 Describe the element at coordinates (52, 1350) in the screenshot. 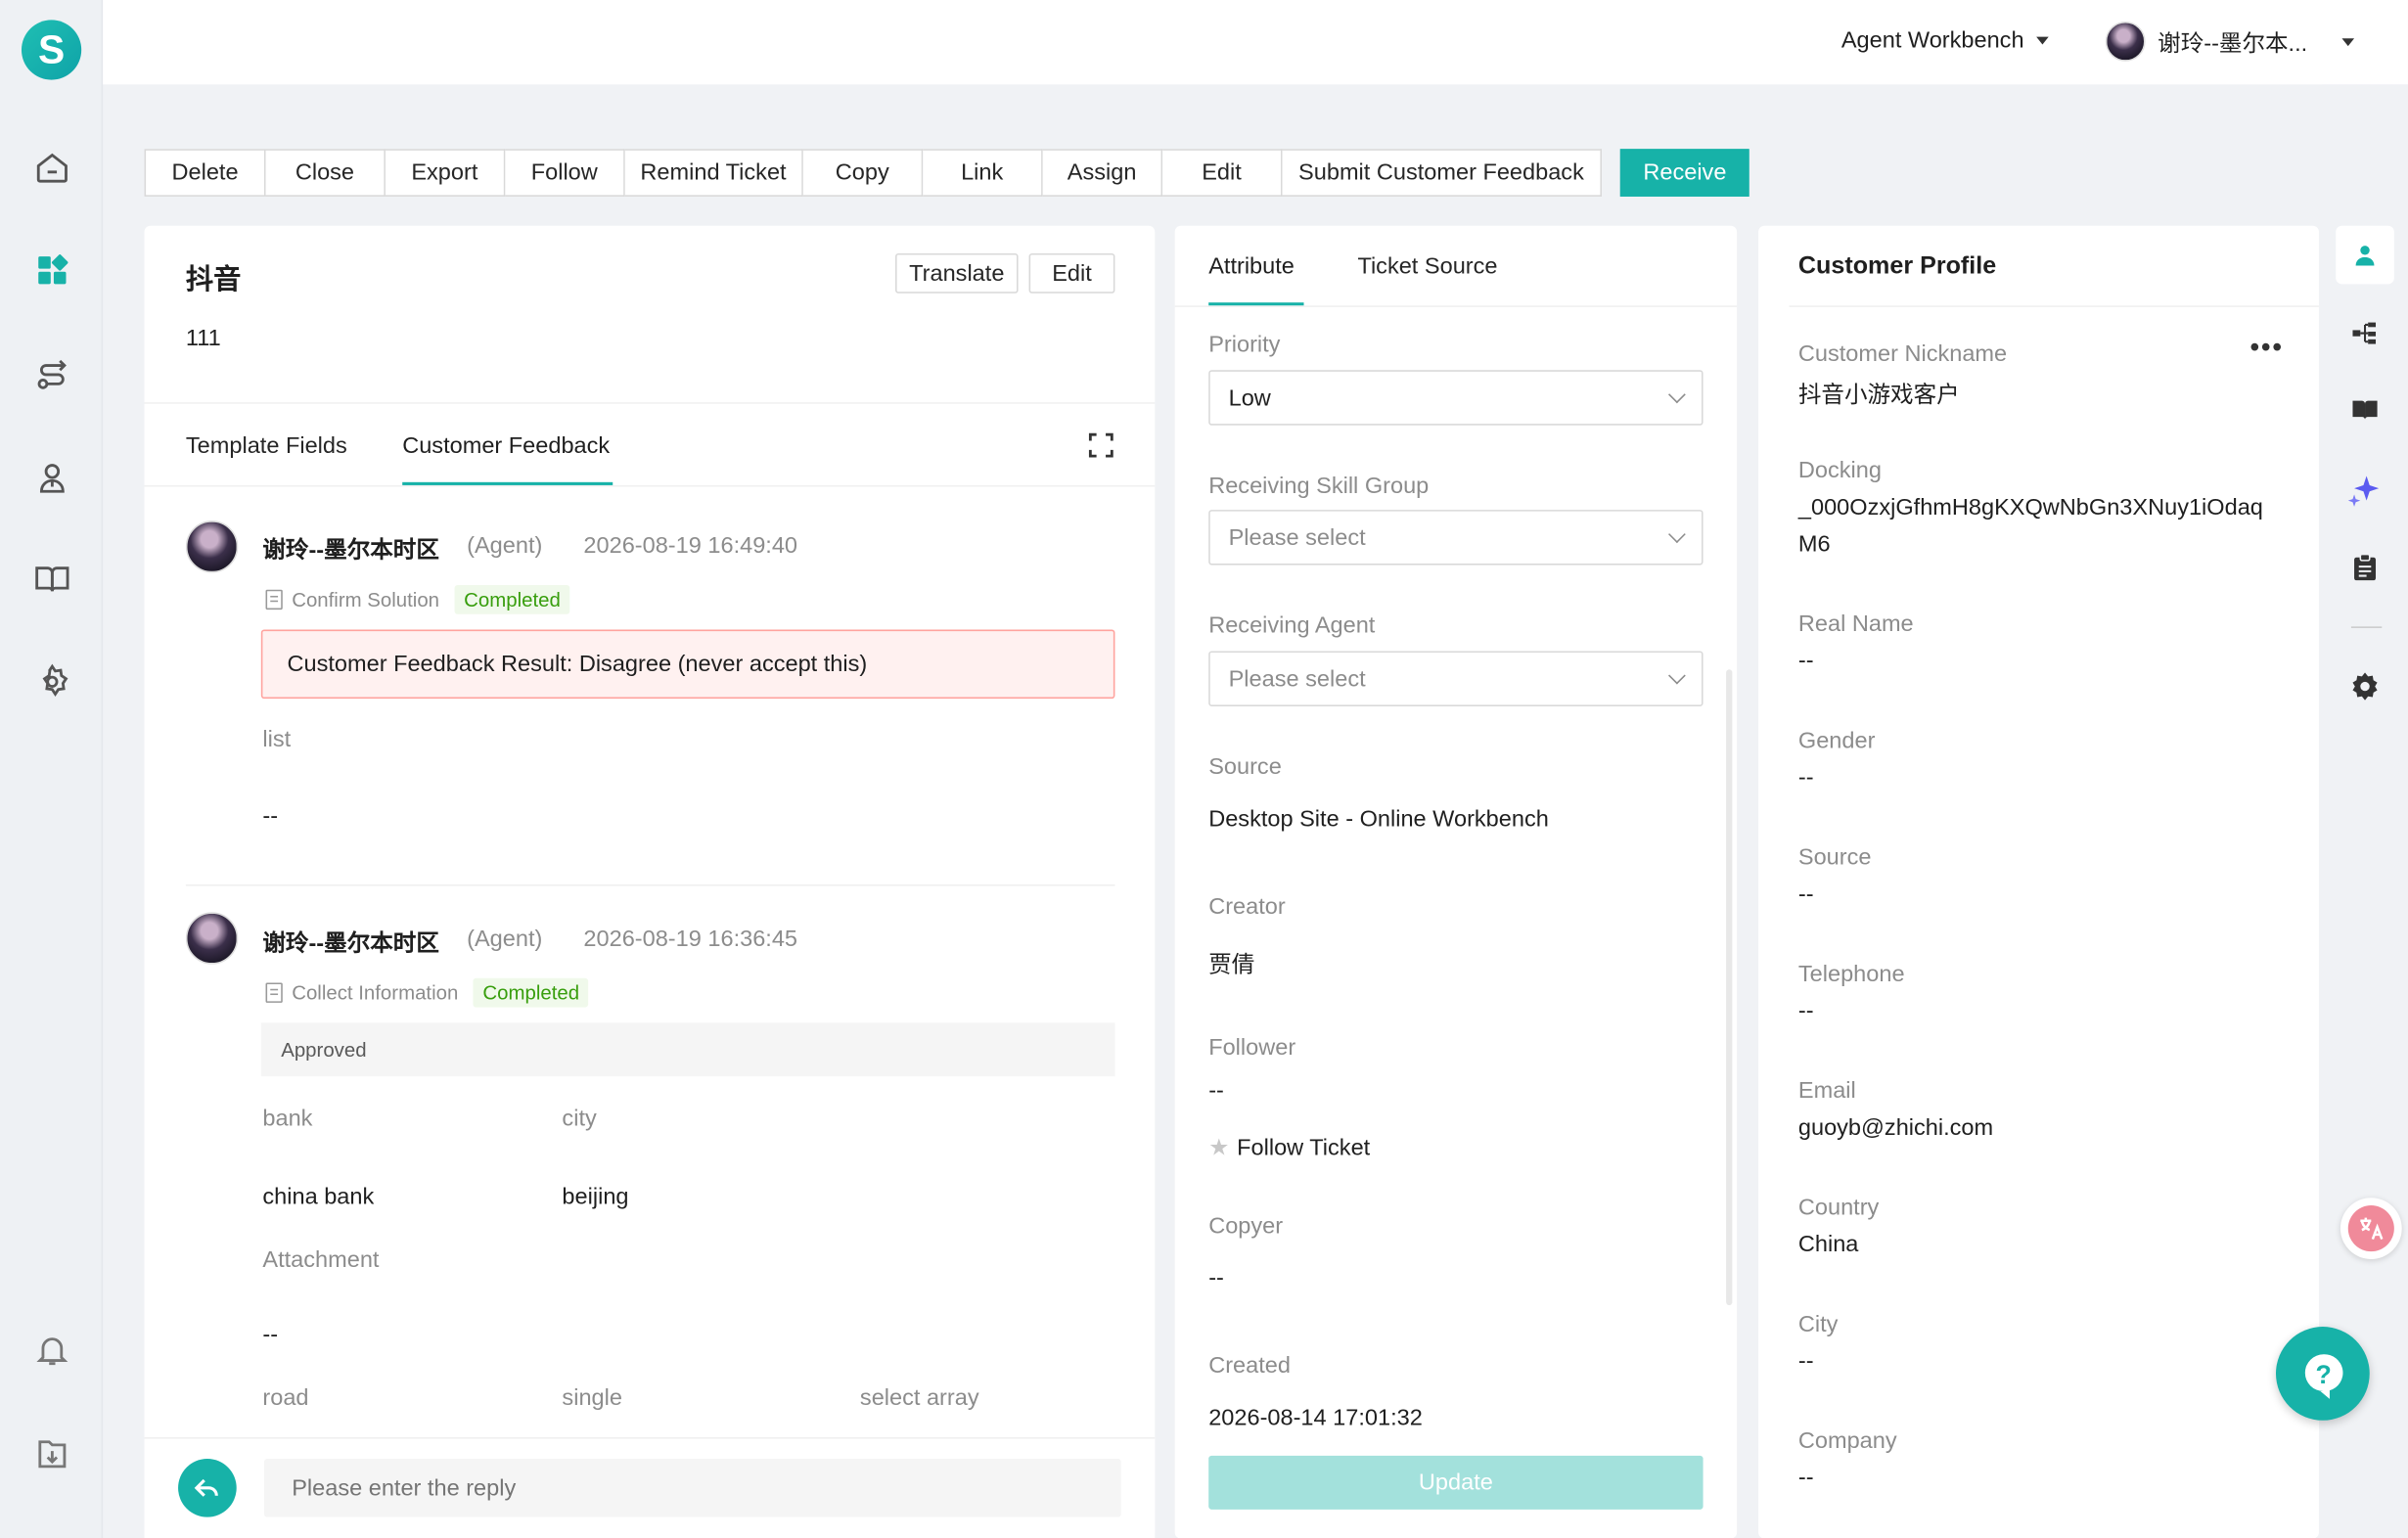

I see `bell-icon` at that location.